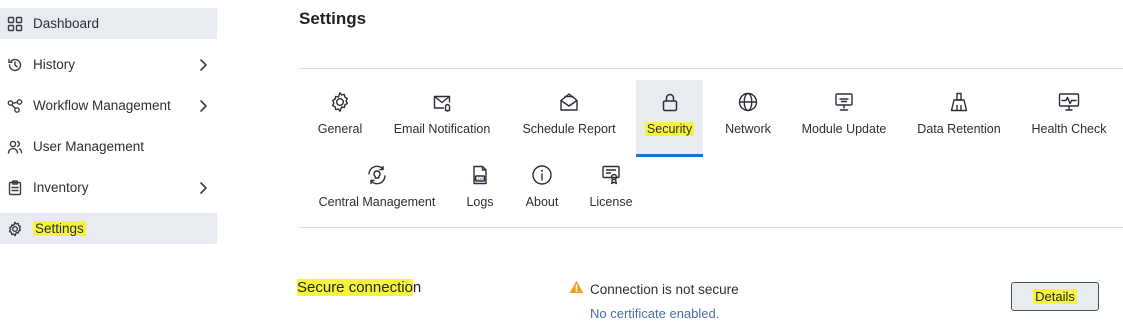  I want to click on tab-general: General, so click(340, 113).